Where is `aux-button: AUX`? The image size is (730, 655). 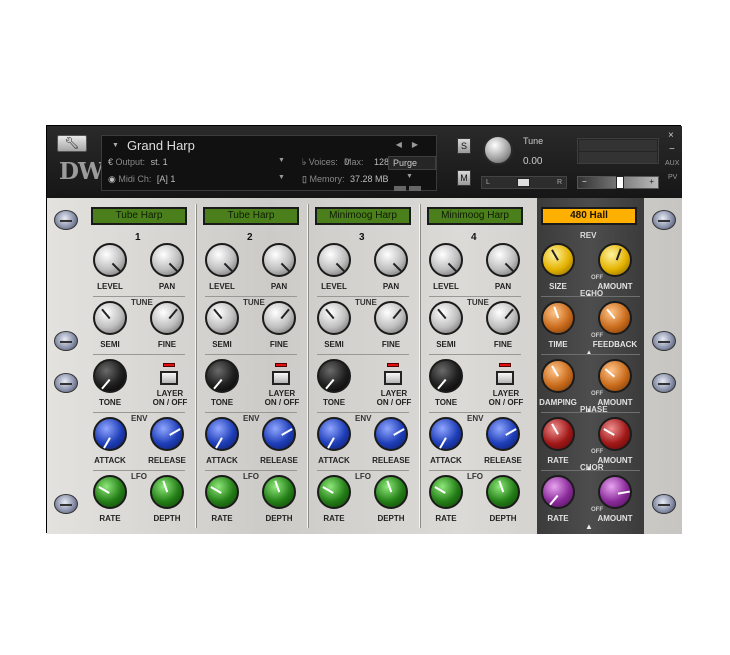 aux-button: AUX is located at coordinates (672, 163).